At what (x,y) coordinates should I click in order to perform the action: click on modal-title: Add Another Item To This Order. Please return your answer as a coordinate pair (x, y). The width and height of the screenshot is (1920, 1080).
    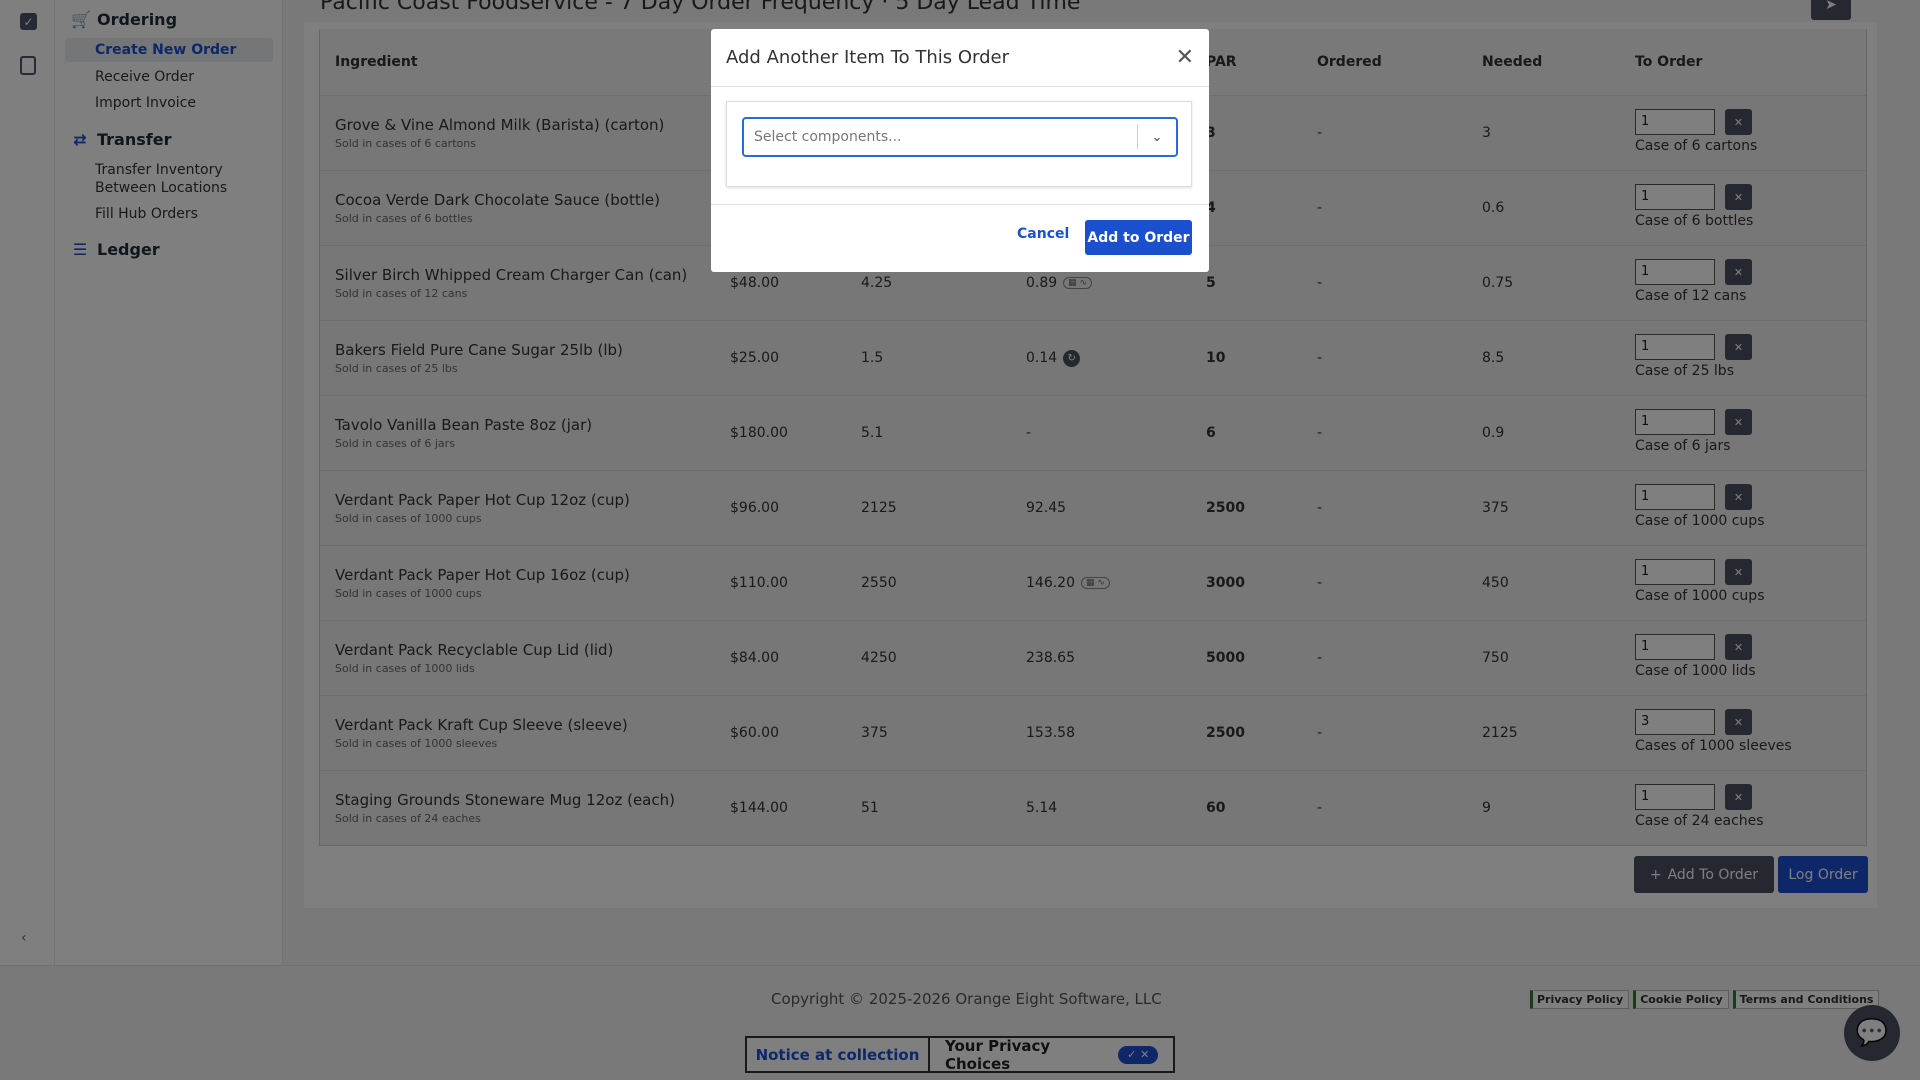
    Looking at the image, I should click on (867, 57).